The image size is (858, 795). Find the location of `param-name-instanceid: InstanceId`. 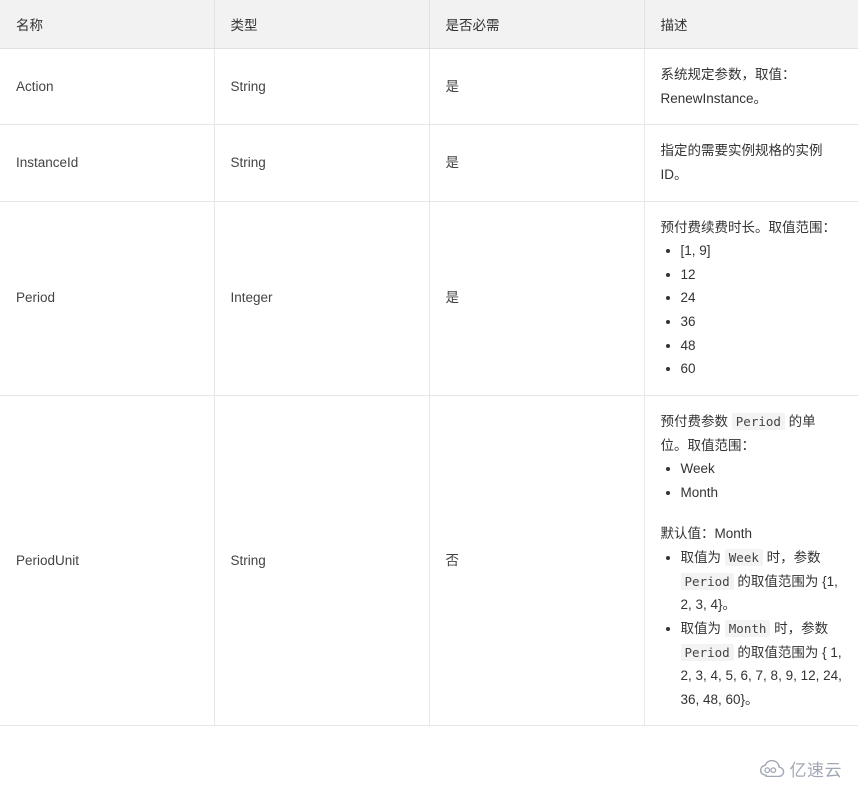

param-name-instanceid: InstanceId is located at coordinates (107, 163).